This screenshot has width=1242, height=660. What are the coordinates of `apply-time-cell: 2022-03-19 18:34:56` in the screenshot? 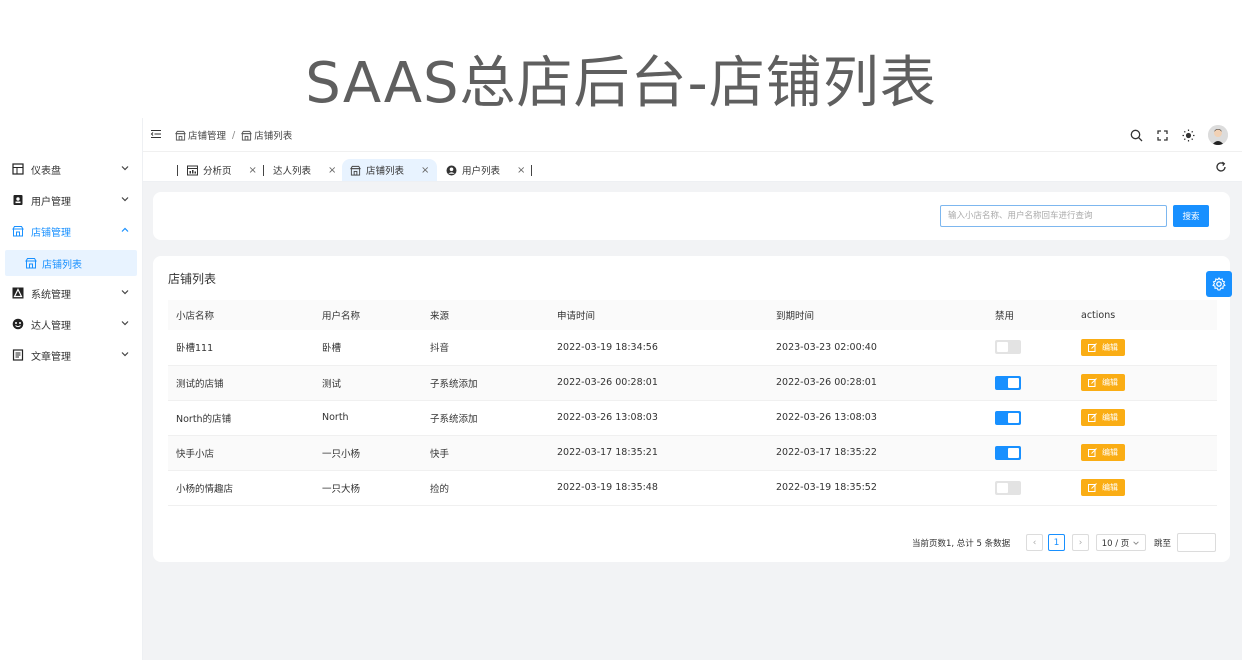 It's located at (658, 348).